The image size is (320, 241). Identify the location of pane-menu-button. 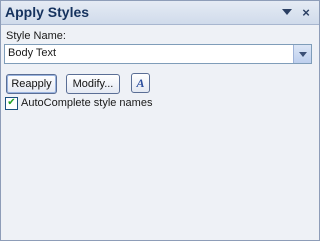
(287, 12).